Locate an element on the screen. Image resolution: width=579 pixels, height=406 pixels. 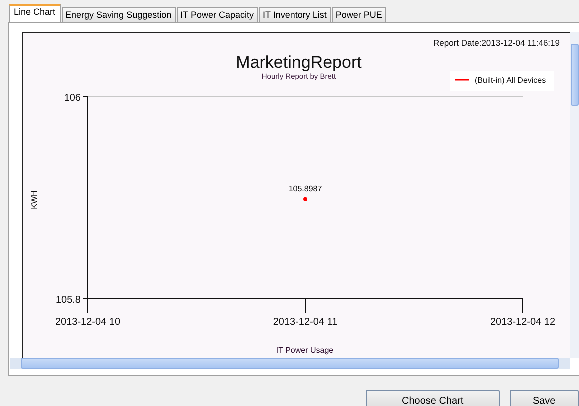
chart-legend: (Built-in) All Devices is located at coordinates (502, 81).